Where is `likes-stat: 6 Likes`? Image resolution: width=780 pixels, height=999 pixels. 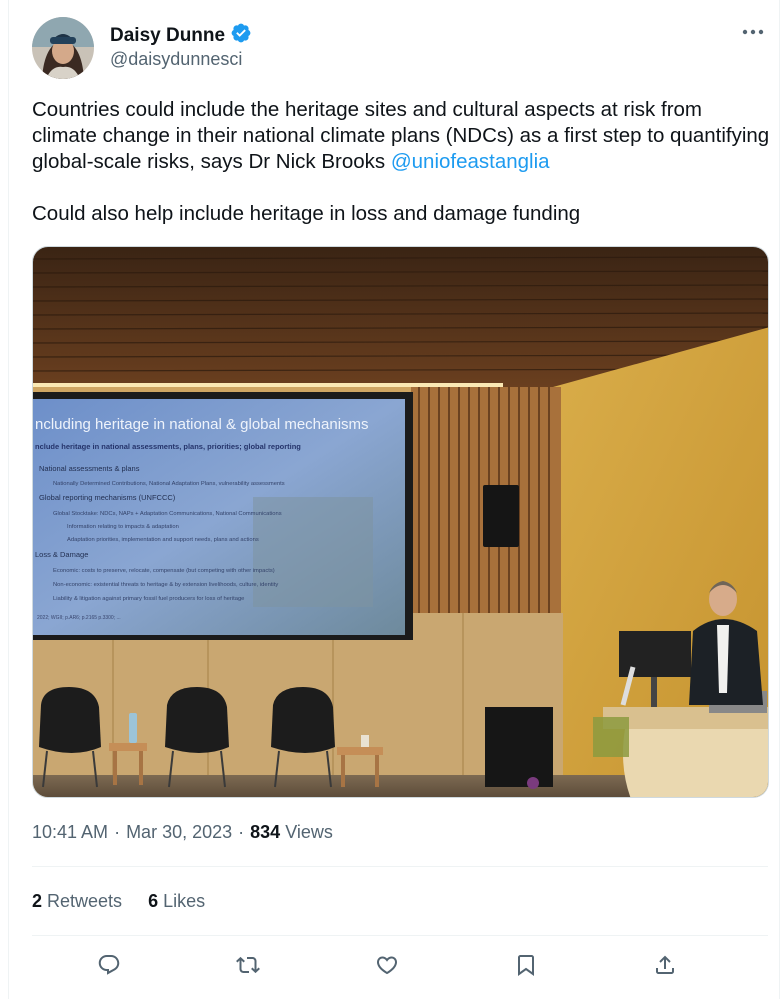 likes-stat: 6 Likes is located at coordinates (176, 901).